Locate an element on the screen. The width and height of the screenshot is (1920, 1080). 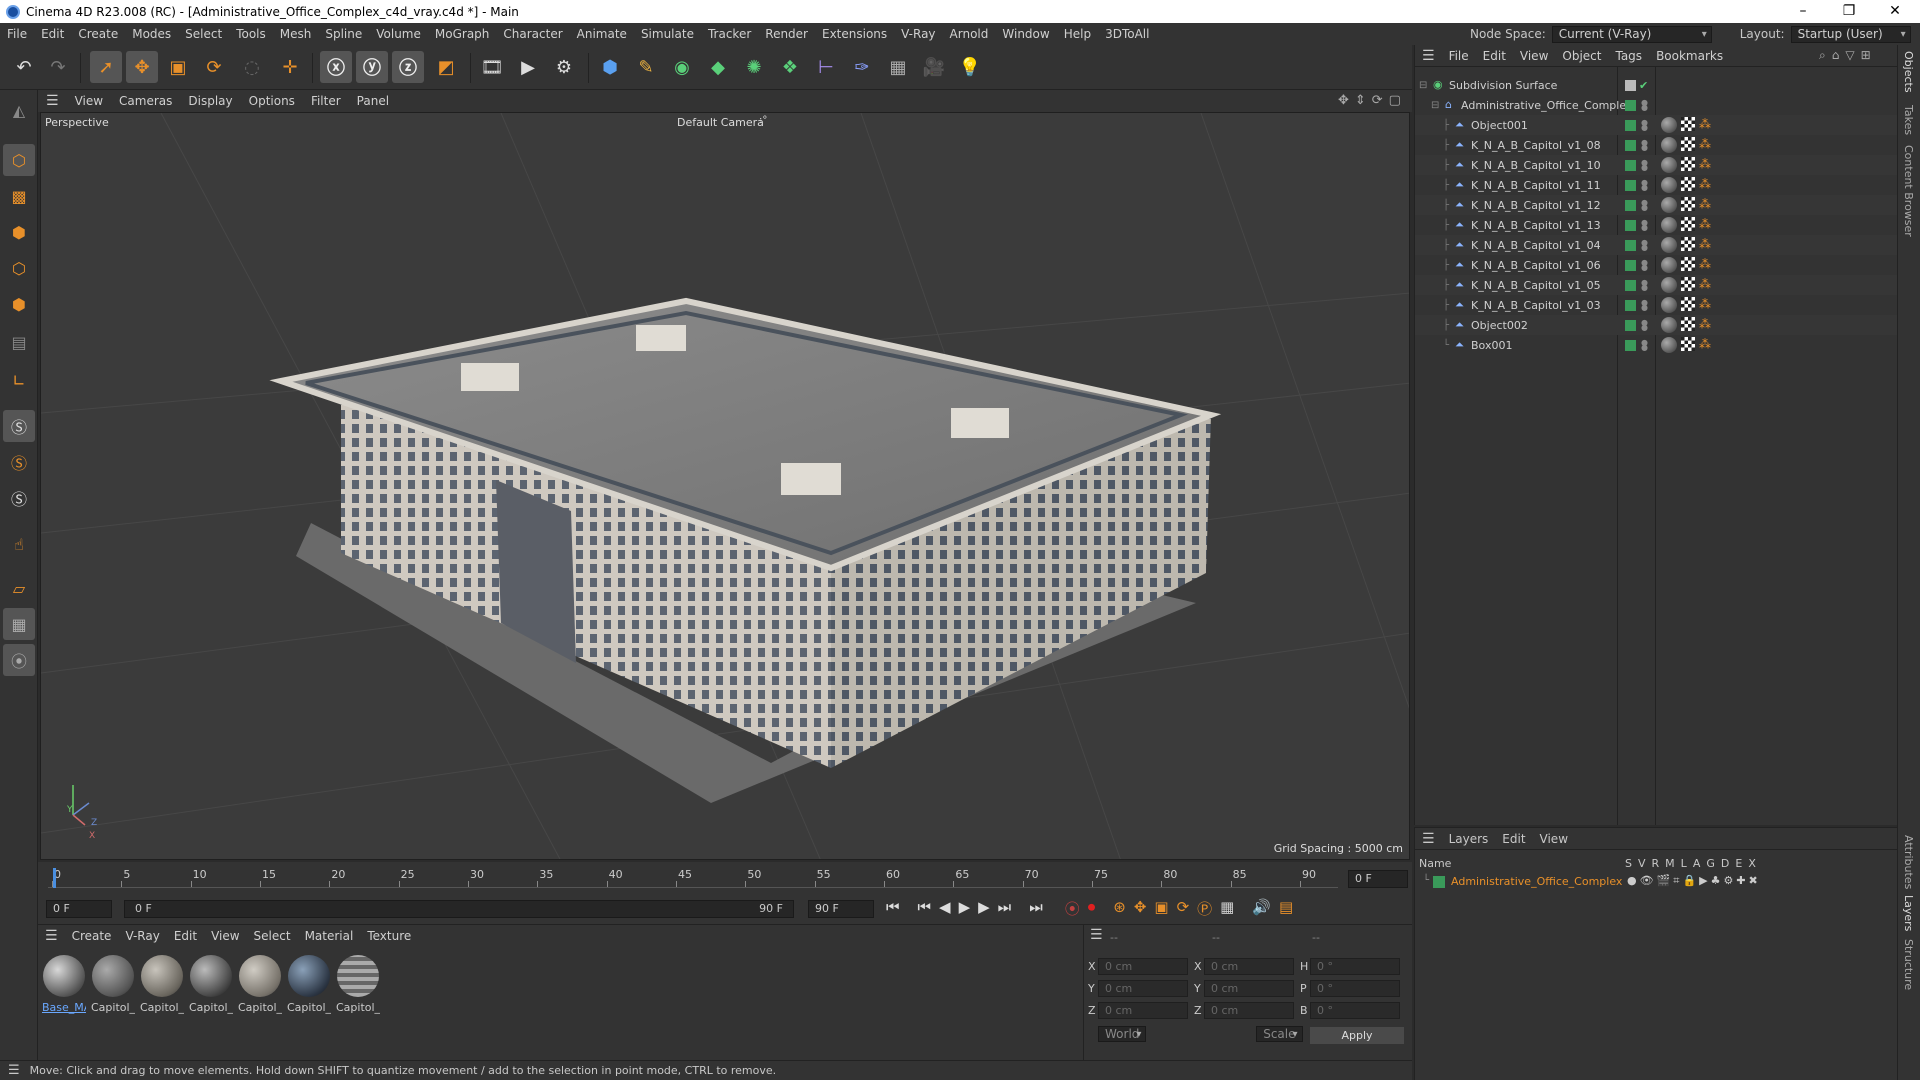
menu-file: File is located at coordinates (17, 34).